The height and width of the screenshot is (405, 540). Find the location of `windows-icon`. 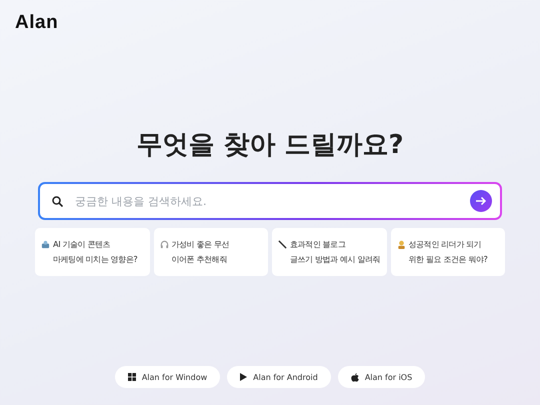

windows-icon is located at coordinates (132, 377).